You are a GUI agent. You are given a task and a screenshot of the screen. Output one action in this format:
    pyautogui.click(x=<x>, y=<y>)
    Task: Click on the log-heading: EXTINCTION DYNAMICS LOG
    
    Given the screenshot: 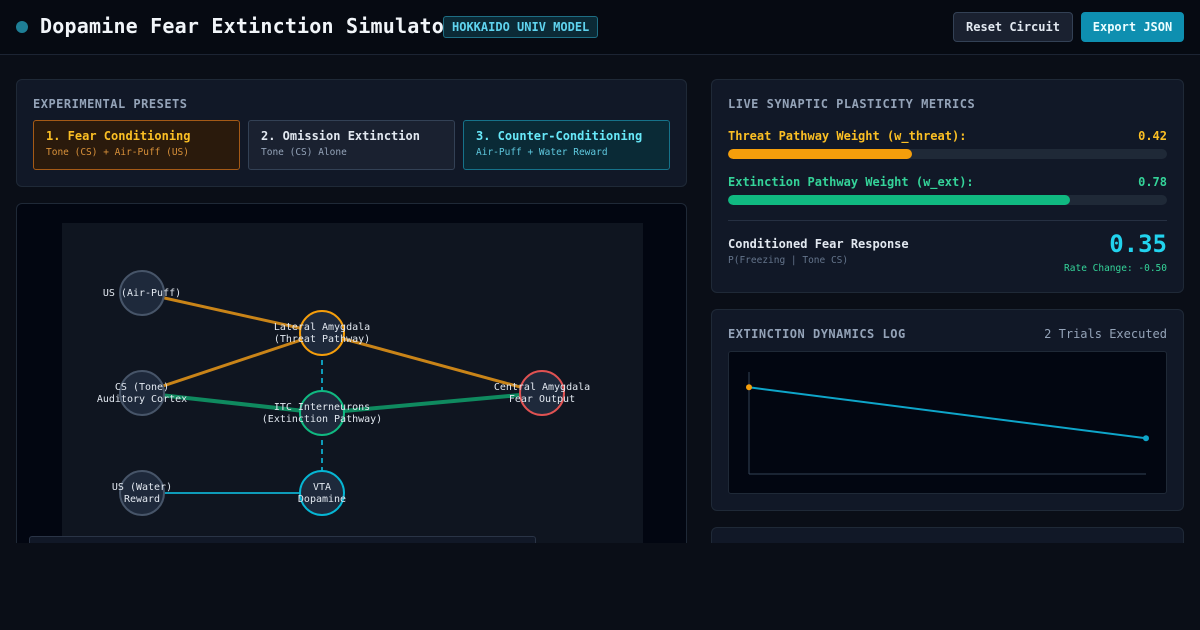 What is the action you would take?
    pyautogui.click(x=817, y=334)
    